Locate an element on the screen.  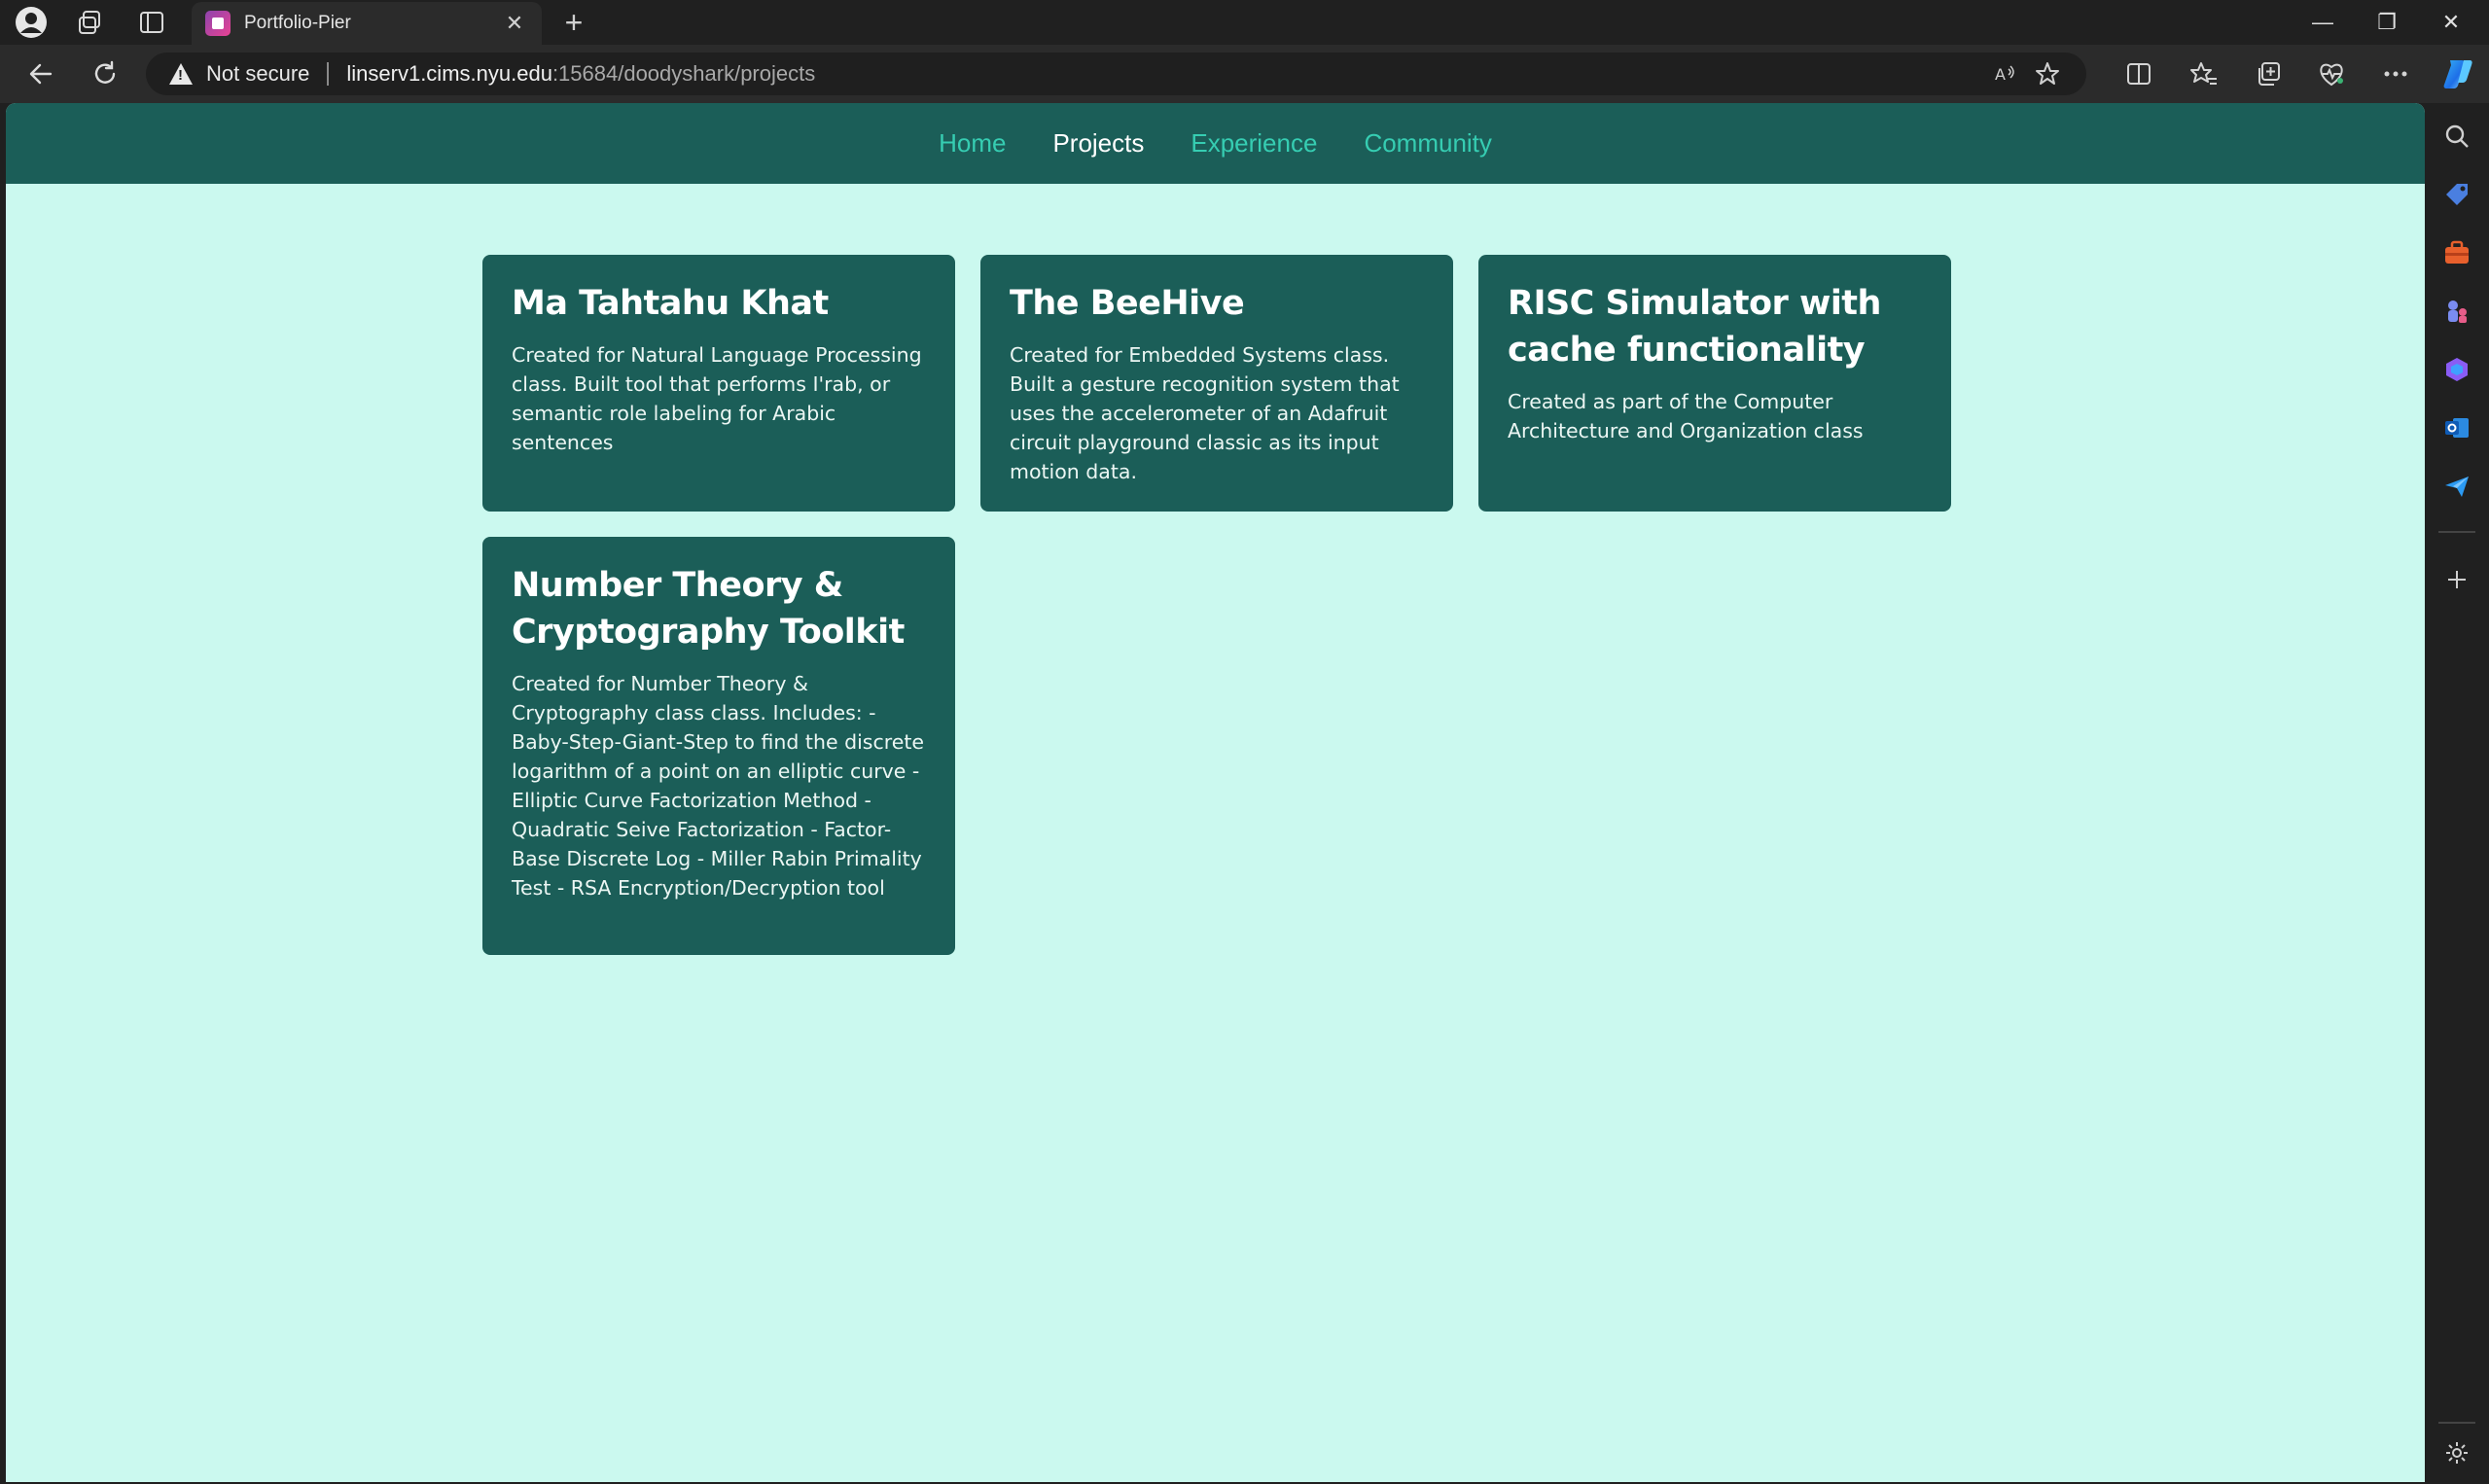
back-button is located at coordinates (40, 74).